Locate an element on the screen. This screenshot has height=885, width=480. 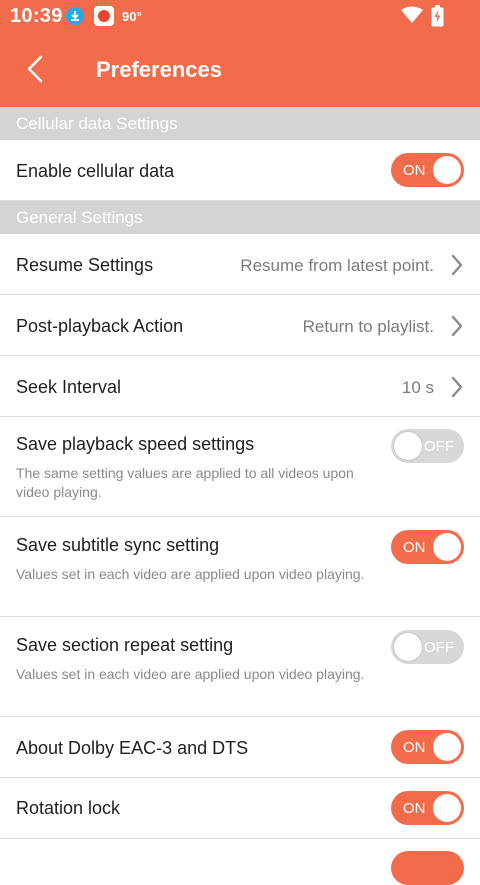
page-title: Preferences is located at coordinates (159, 69).